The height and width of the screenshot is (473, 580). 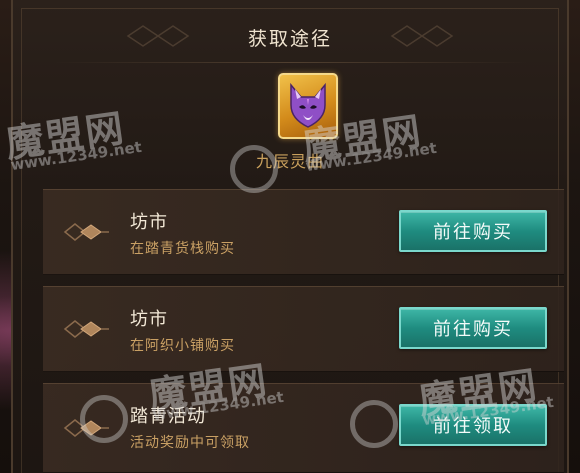 I want to click on source-description: 在踏青货栈购买, so click(x=182, y=249).